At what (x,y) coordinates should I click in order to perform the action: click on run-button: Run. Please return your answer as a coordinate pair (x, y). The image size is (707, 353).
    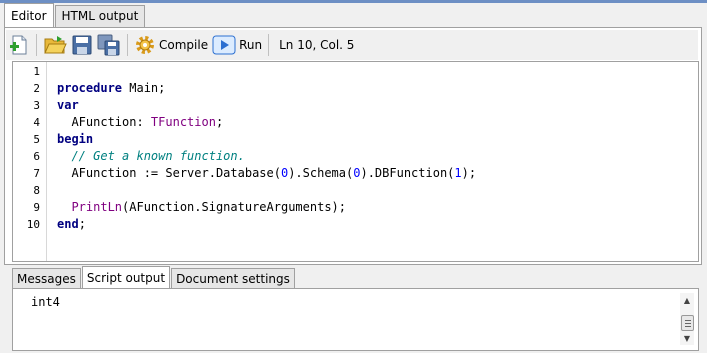
    Looking at the image, I should click on (237, 45).